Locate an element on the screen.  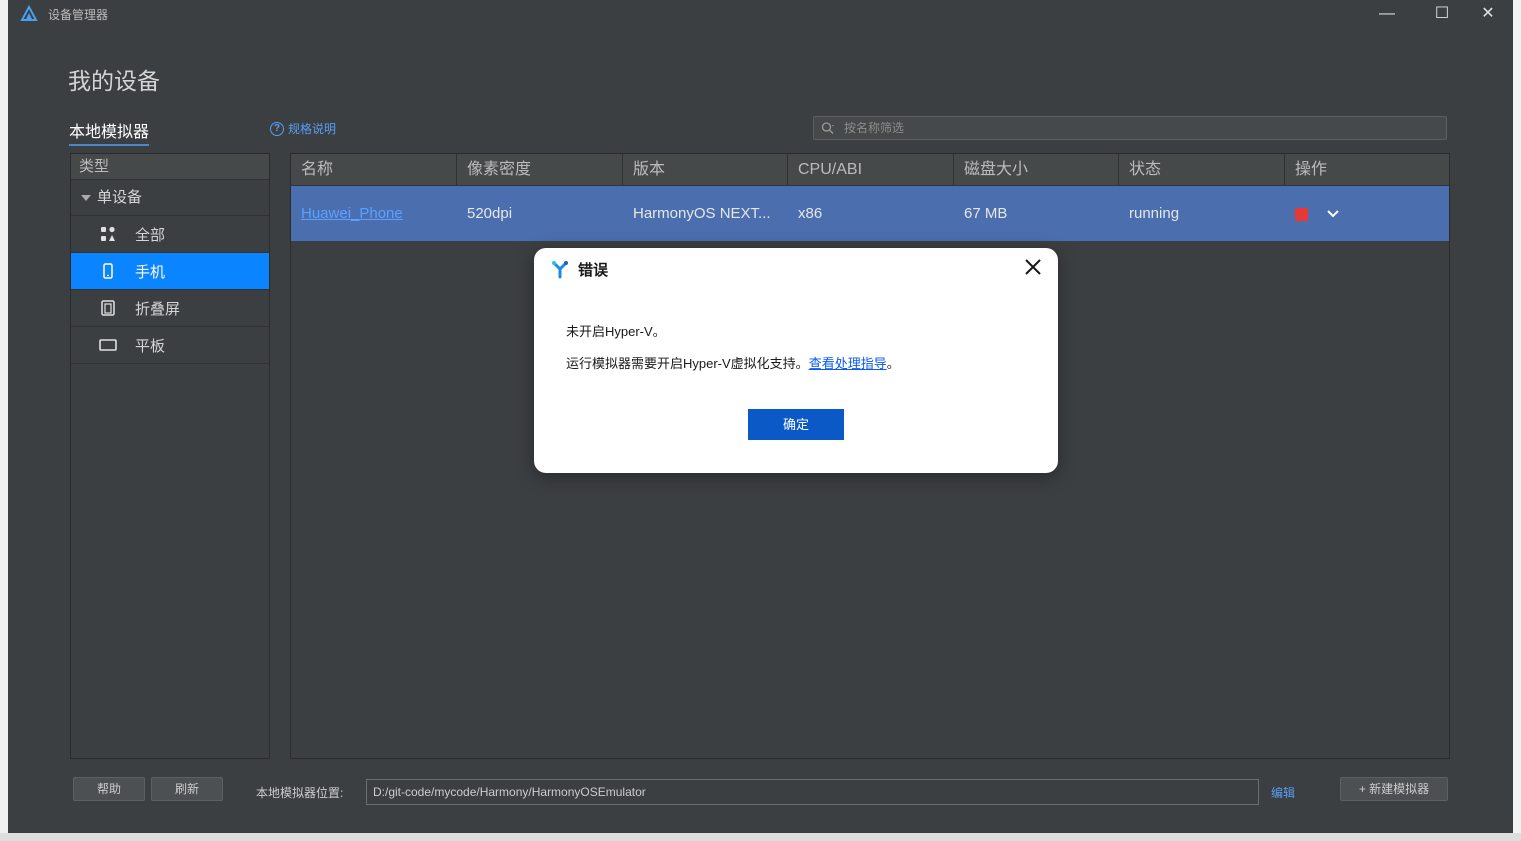
new-emulator-button: + 新建模拟器 is located at coordinates (1394, 789).